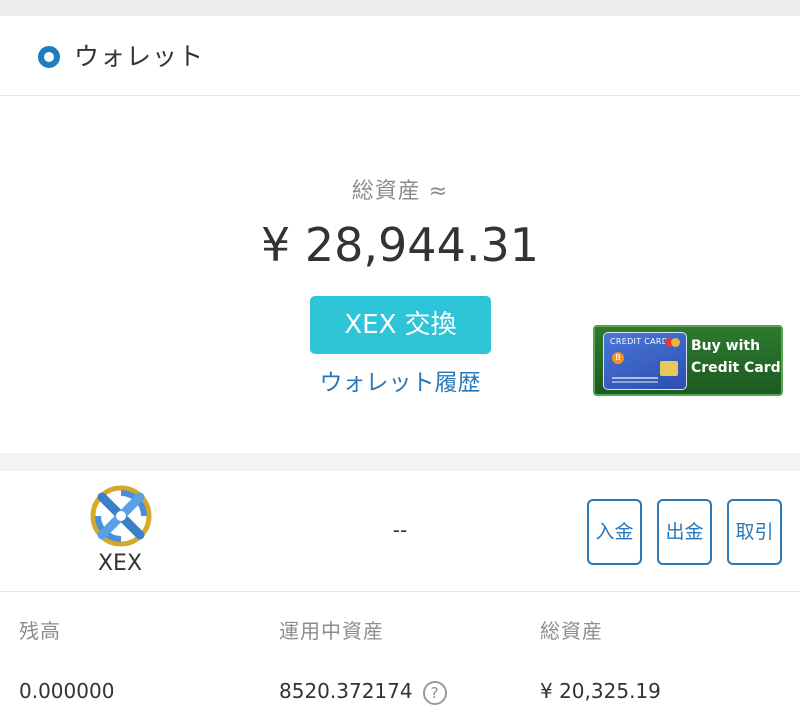 The image size is (800, 720). What do you see at coordinates (400, 462) in the screenshot?
I see `section-divider` at bounding box center [400, 462].